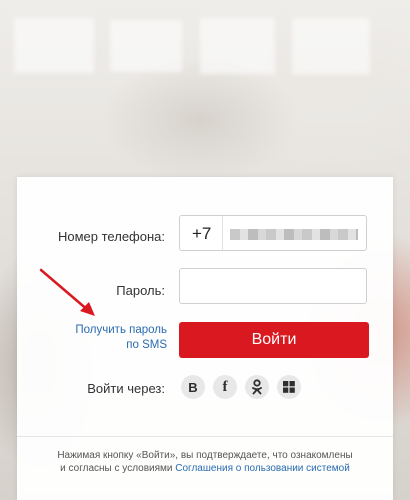 This screenshot has height=500, width=410. Describe the element at coordinates (274, 340) in the screenshot. I see `login-button: Войти` at that location.